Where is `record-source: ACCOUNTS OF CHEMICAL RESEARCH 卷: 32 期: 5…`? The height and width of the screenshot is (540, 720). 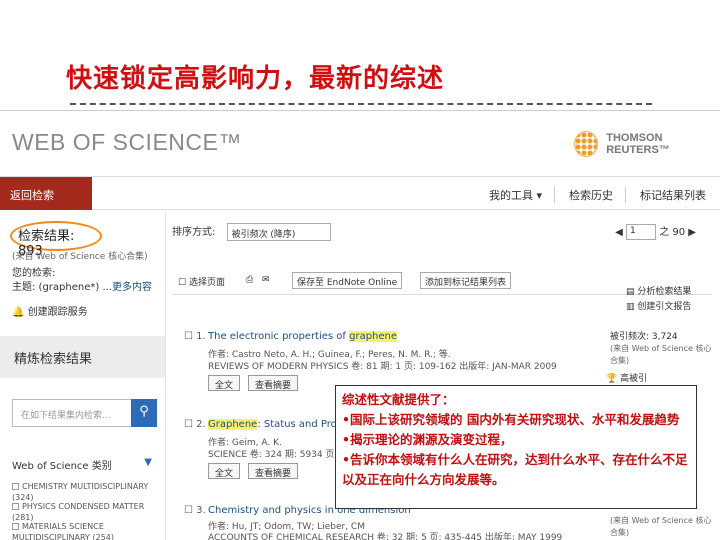
record-source: ACCOUNTS OF CHEMICAL RESEARCH 卷: 32 期: 5… is located at coordinates (385, 536).